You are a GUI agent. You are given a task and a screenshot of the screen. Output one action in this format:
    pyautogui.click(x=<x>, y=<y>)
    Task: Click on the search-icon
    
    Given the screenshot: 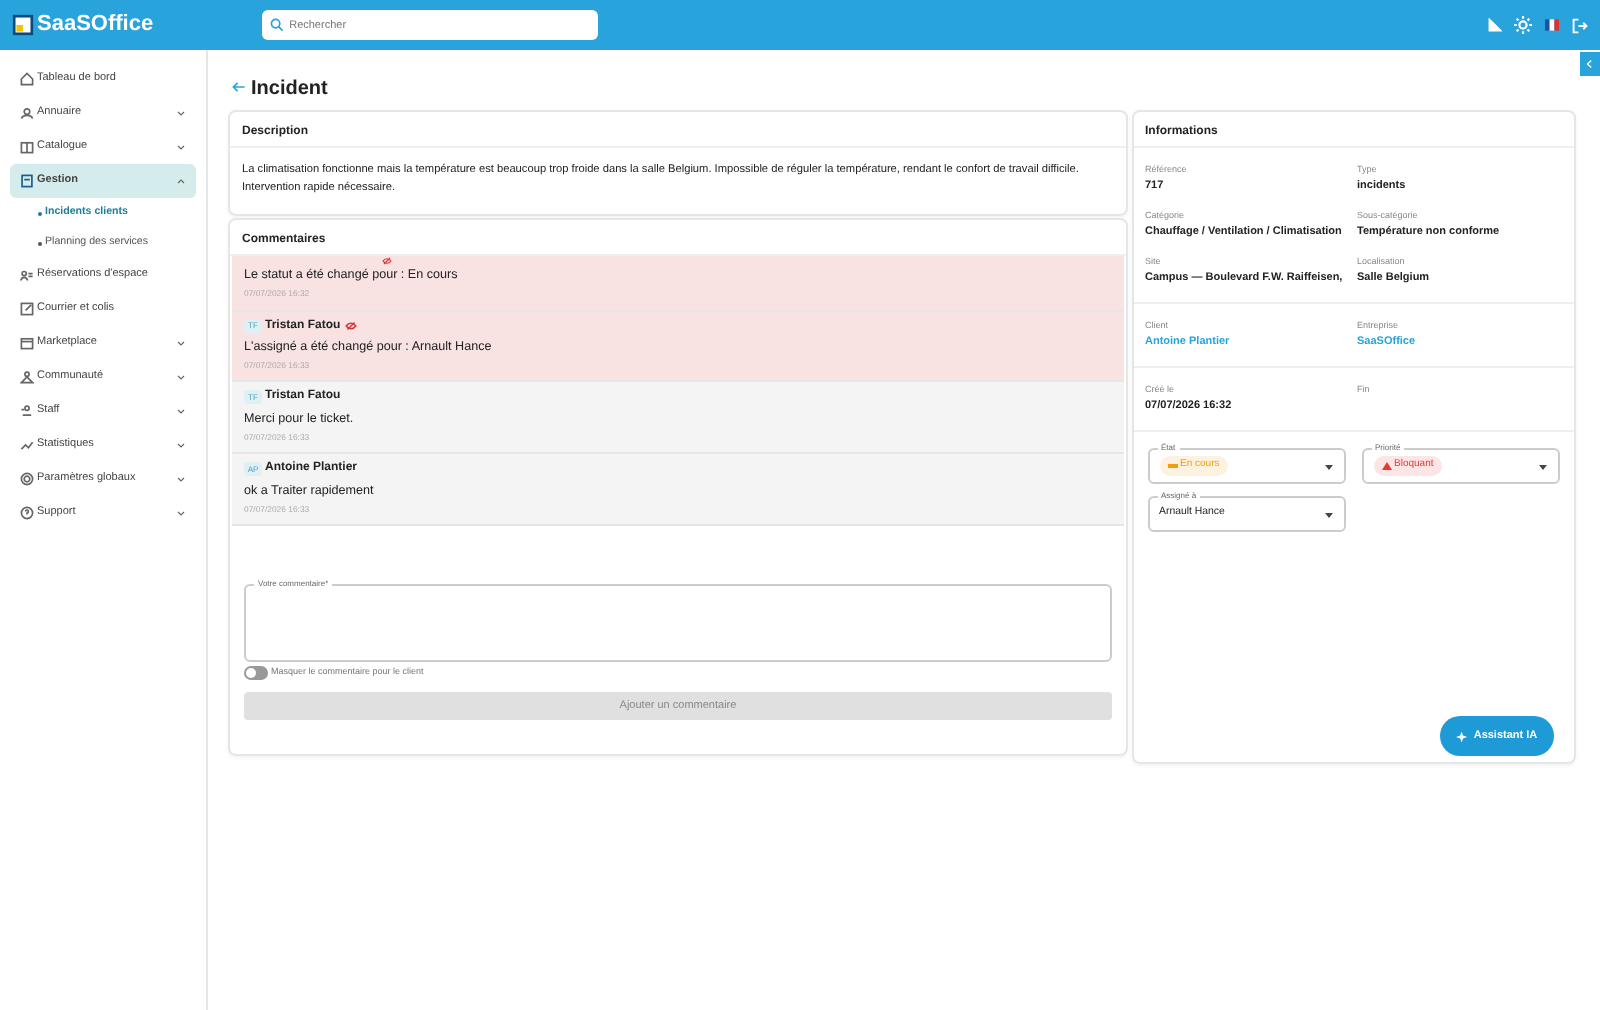 What is the action you would take?
    pyautogui.click(x=276, y=25)
    